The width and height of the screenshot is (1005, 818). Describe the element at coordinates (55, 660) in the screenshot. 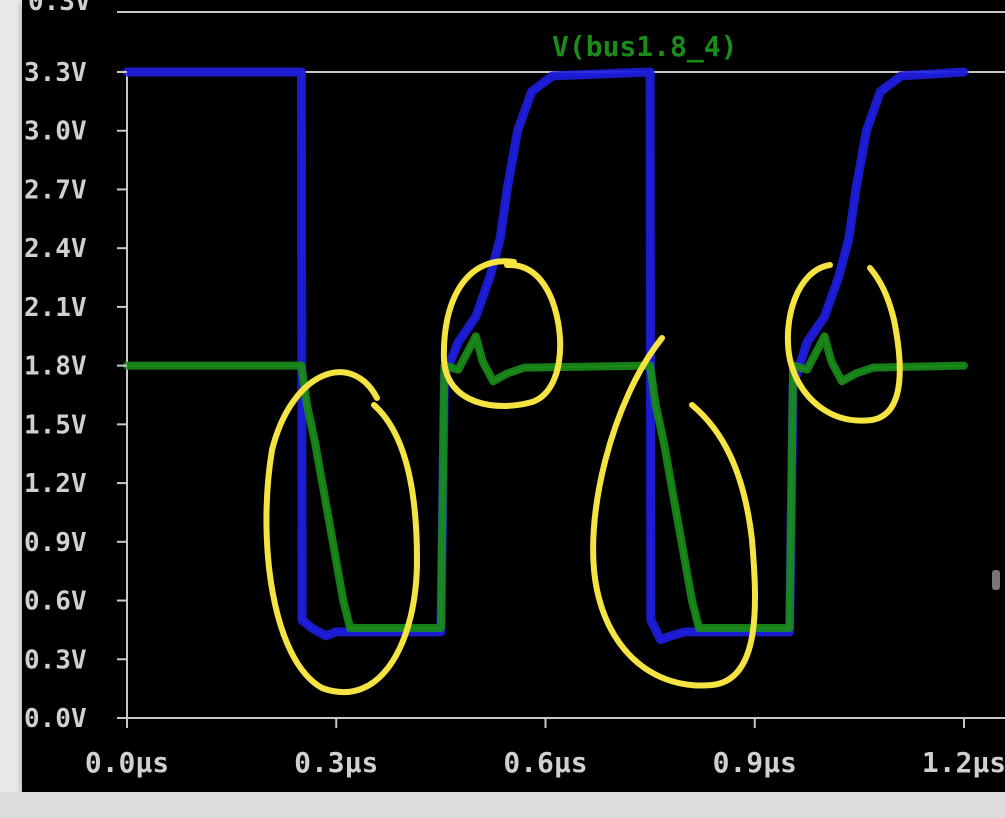

I see `y-tick-label: 0.3V` at that location.